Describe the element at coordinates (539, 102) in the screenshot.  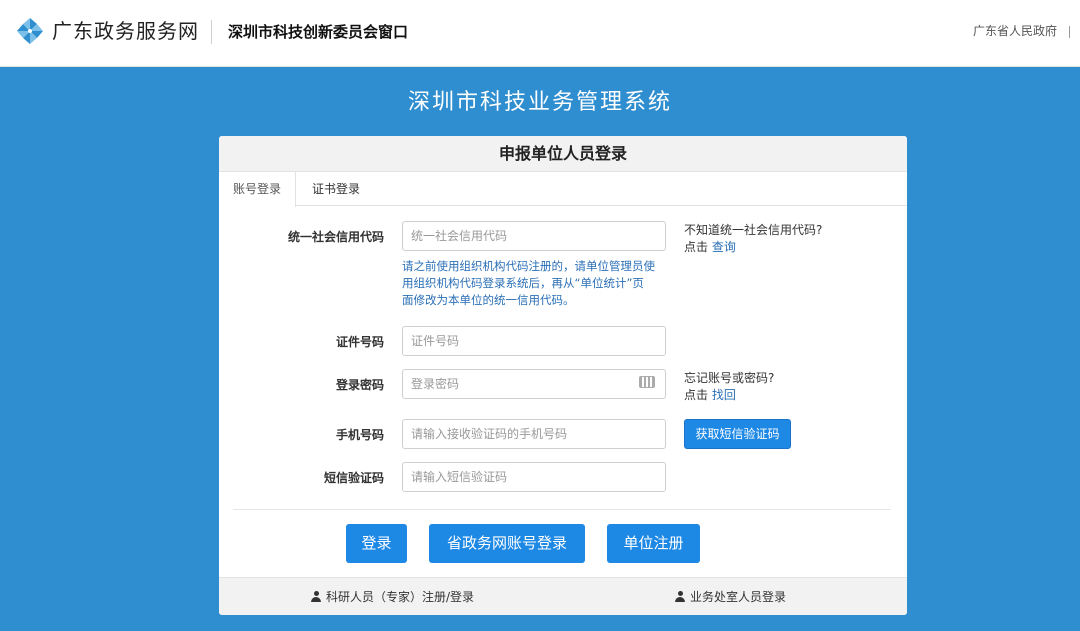
I see `system-title: 深圳市科技业务管理系统` at that location.